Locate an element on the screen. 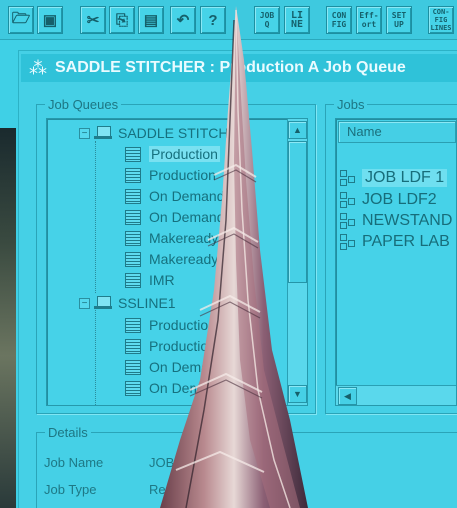 The image size is (457, 508). job-queue-button: JOB Q is located at coordinates (267, 20).